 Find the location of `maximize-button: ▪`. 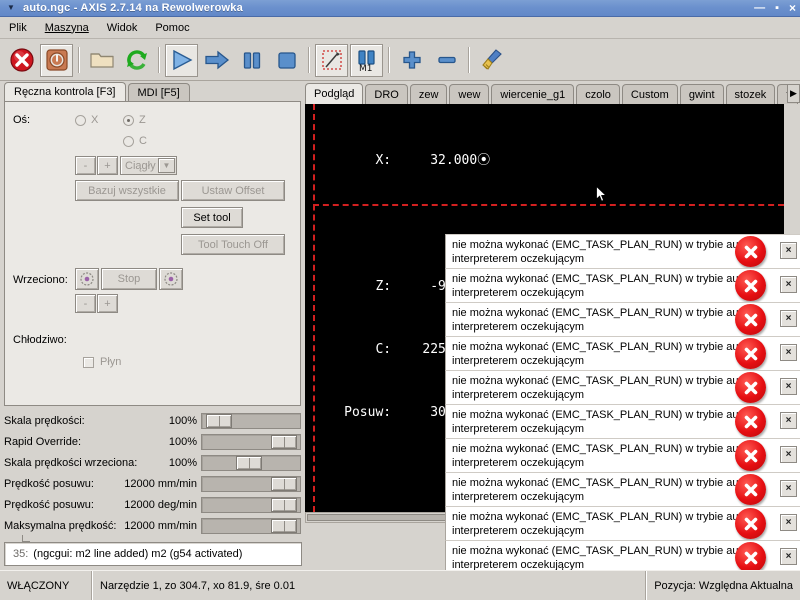

maximize-button: ▪ is located at coordinates (777, 8).